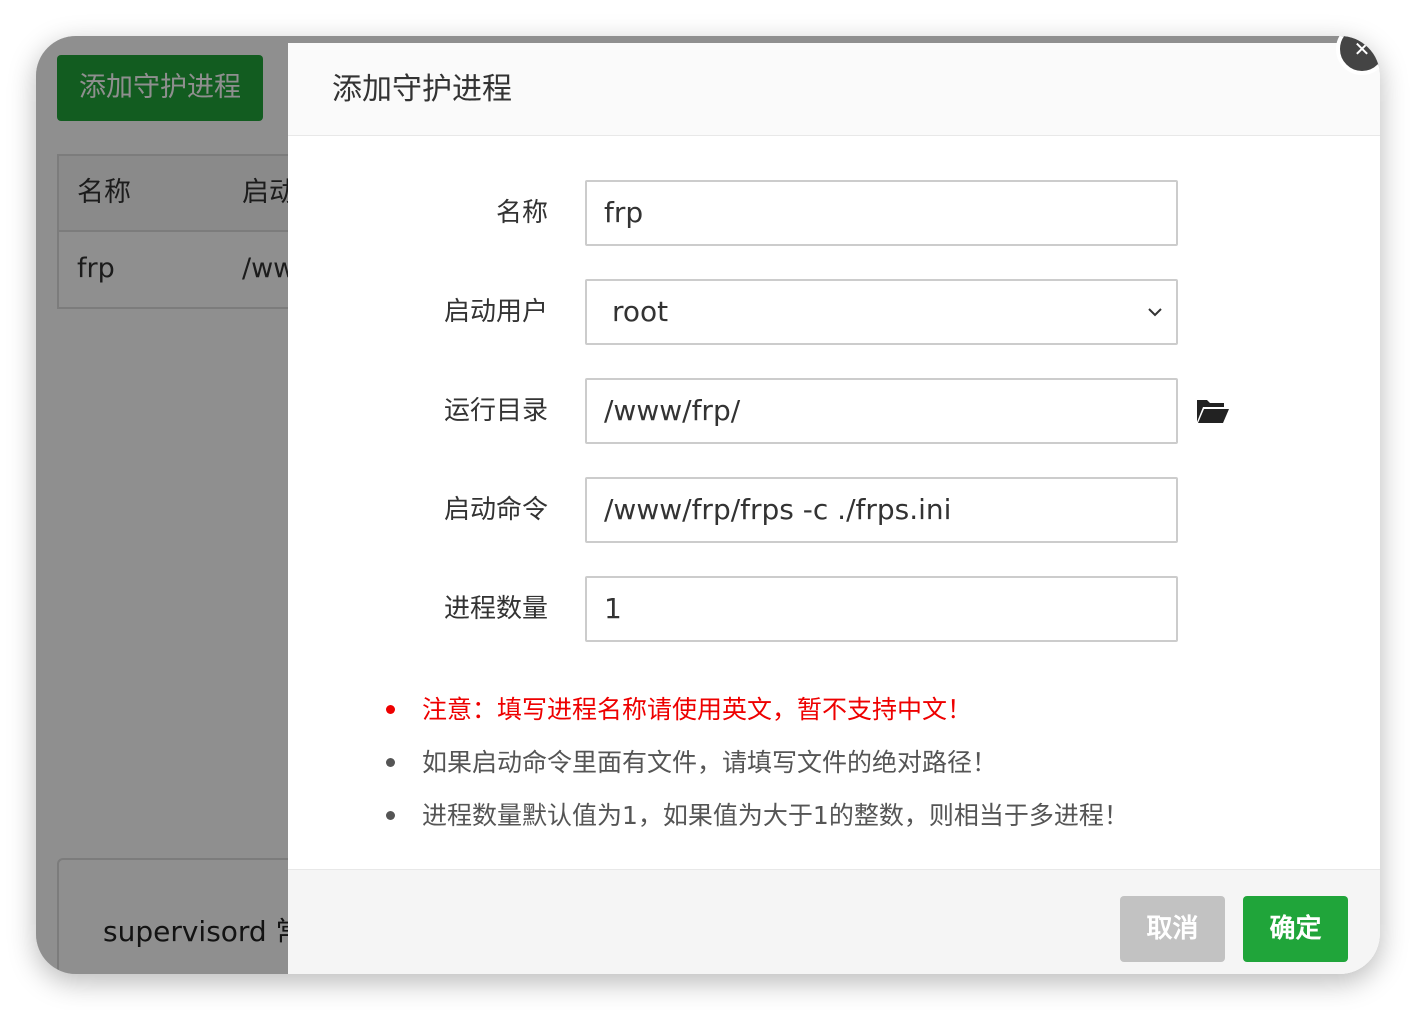 The width and height of the screenshot is (1416, 1010). I want to click on name-label: 名称, so click(521, 213).